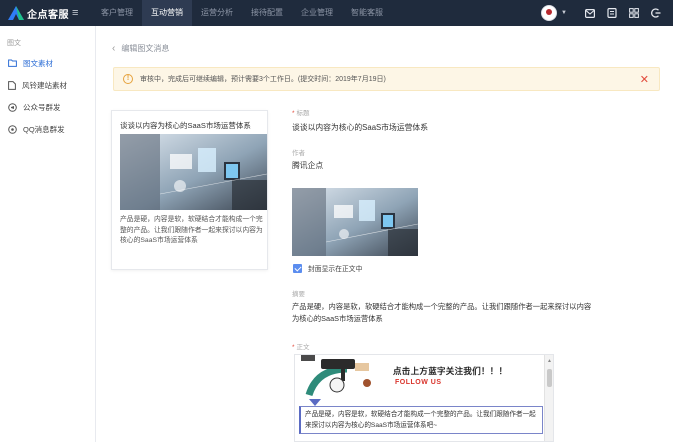 Image resolution: width=673 pixels, height=442 pixels. What do you see at coordinates (44, 129) in the screenshot?
I see `sidebar-item-label: QQ消息群发` at bounding box center [44, 129].